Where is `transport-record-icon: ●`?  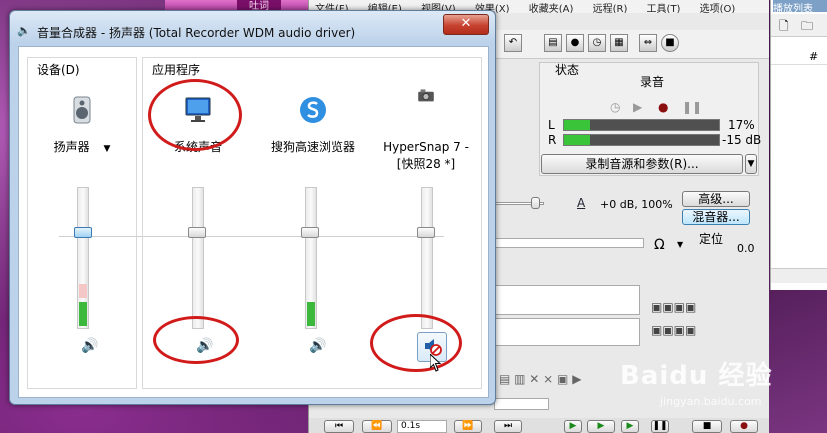
transport-record-icon: ● is located at coordinates (663, 107).